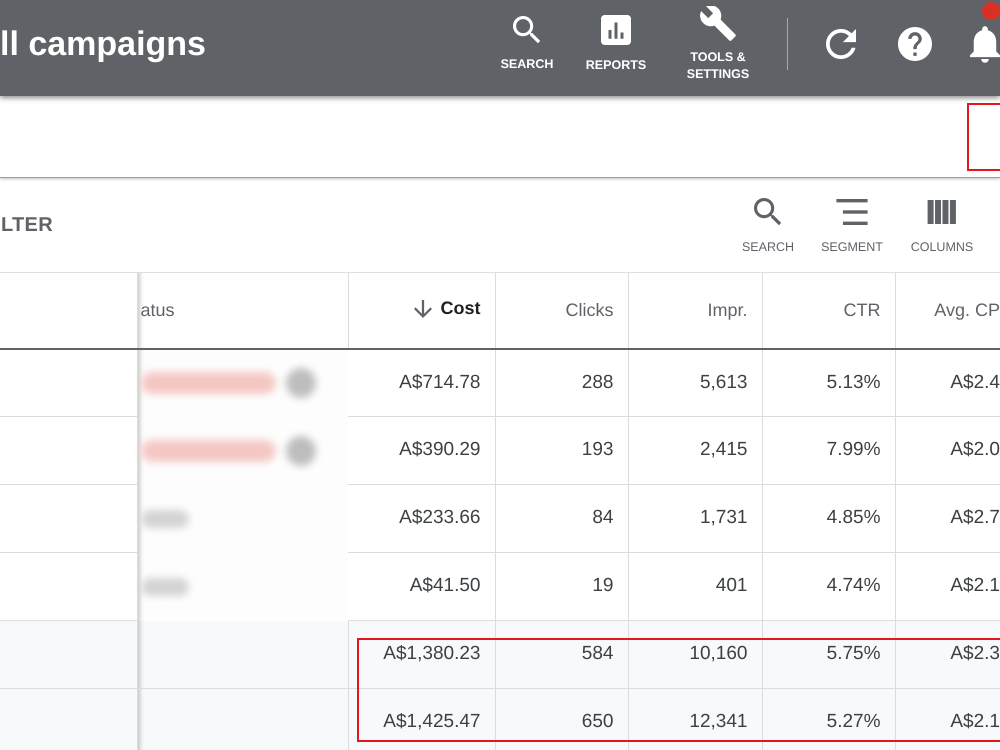  Describe the element at coordinates (561, 382) in the screenshot. I see `table-cell: 288` at that location.